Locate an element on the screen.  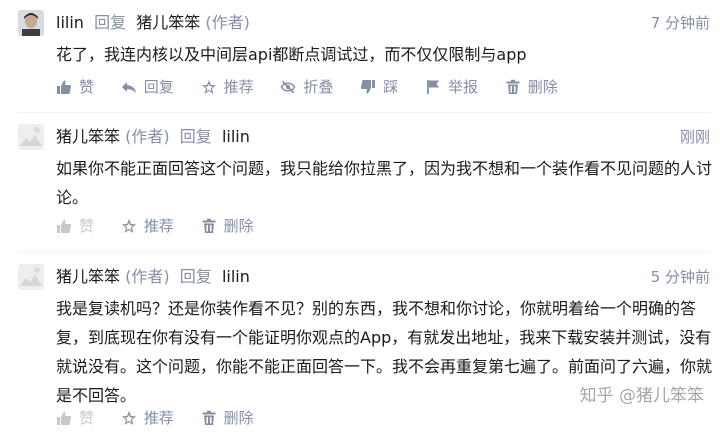
collapse-label: 折叠 is located at coordinates (318, 87).